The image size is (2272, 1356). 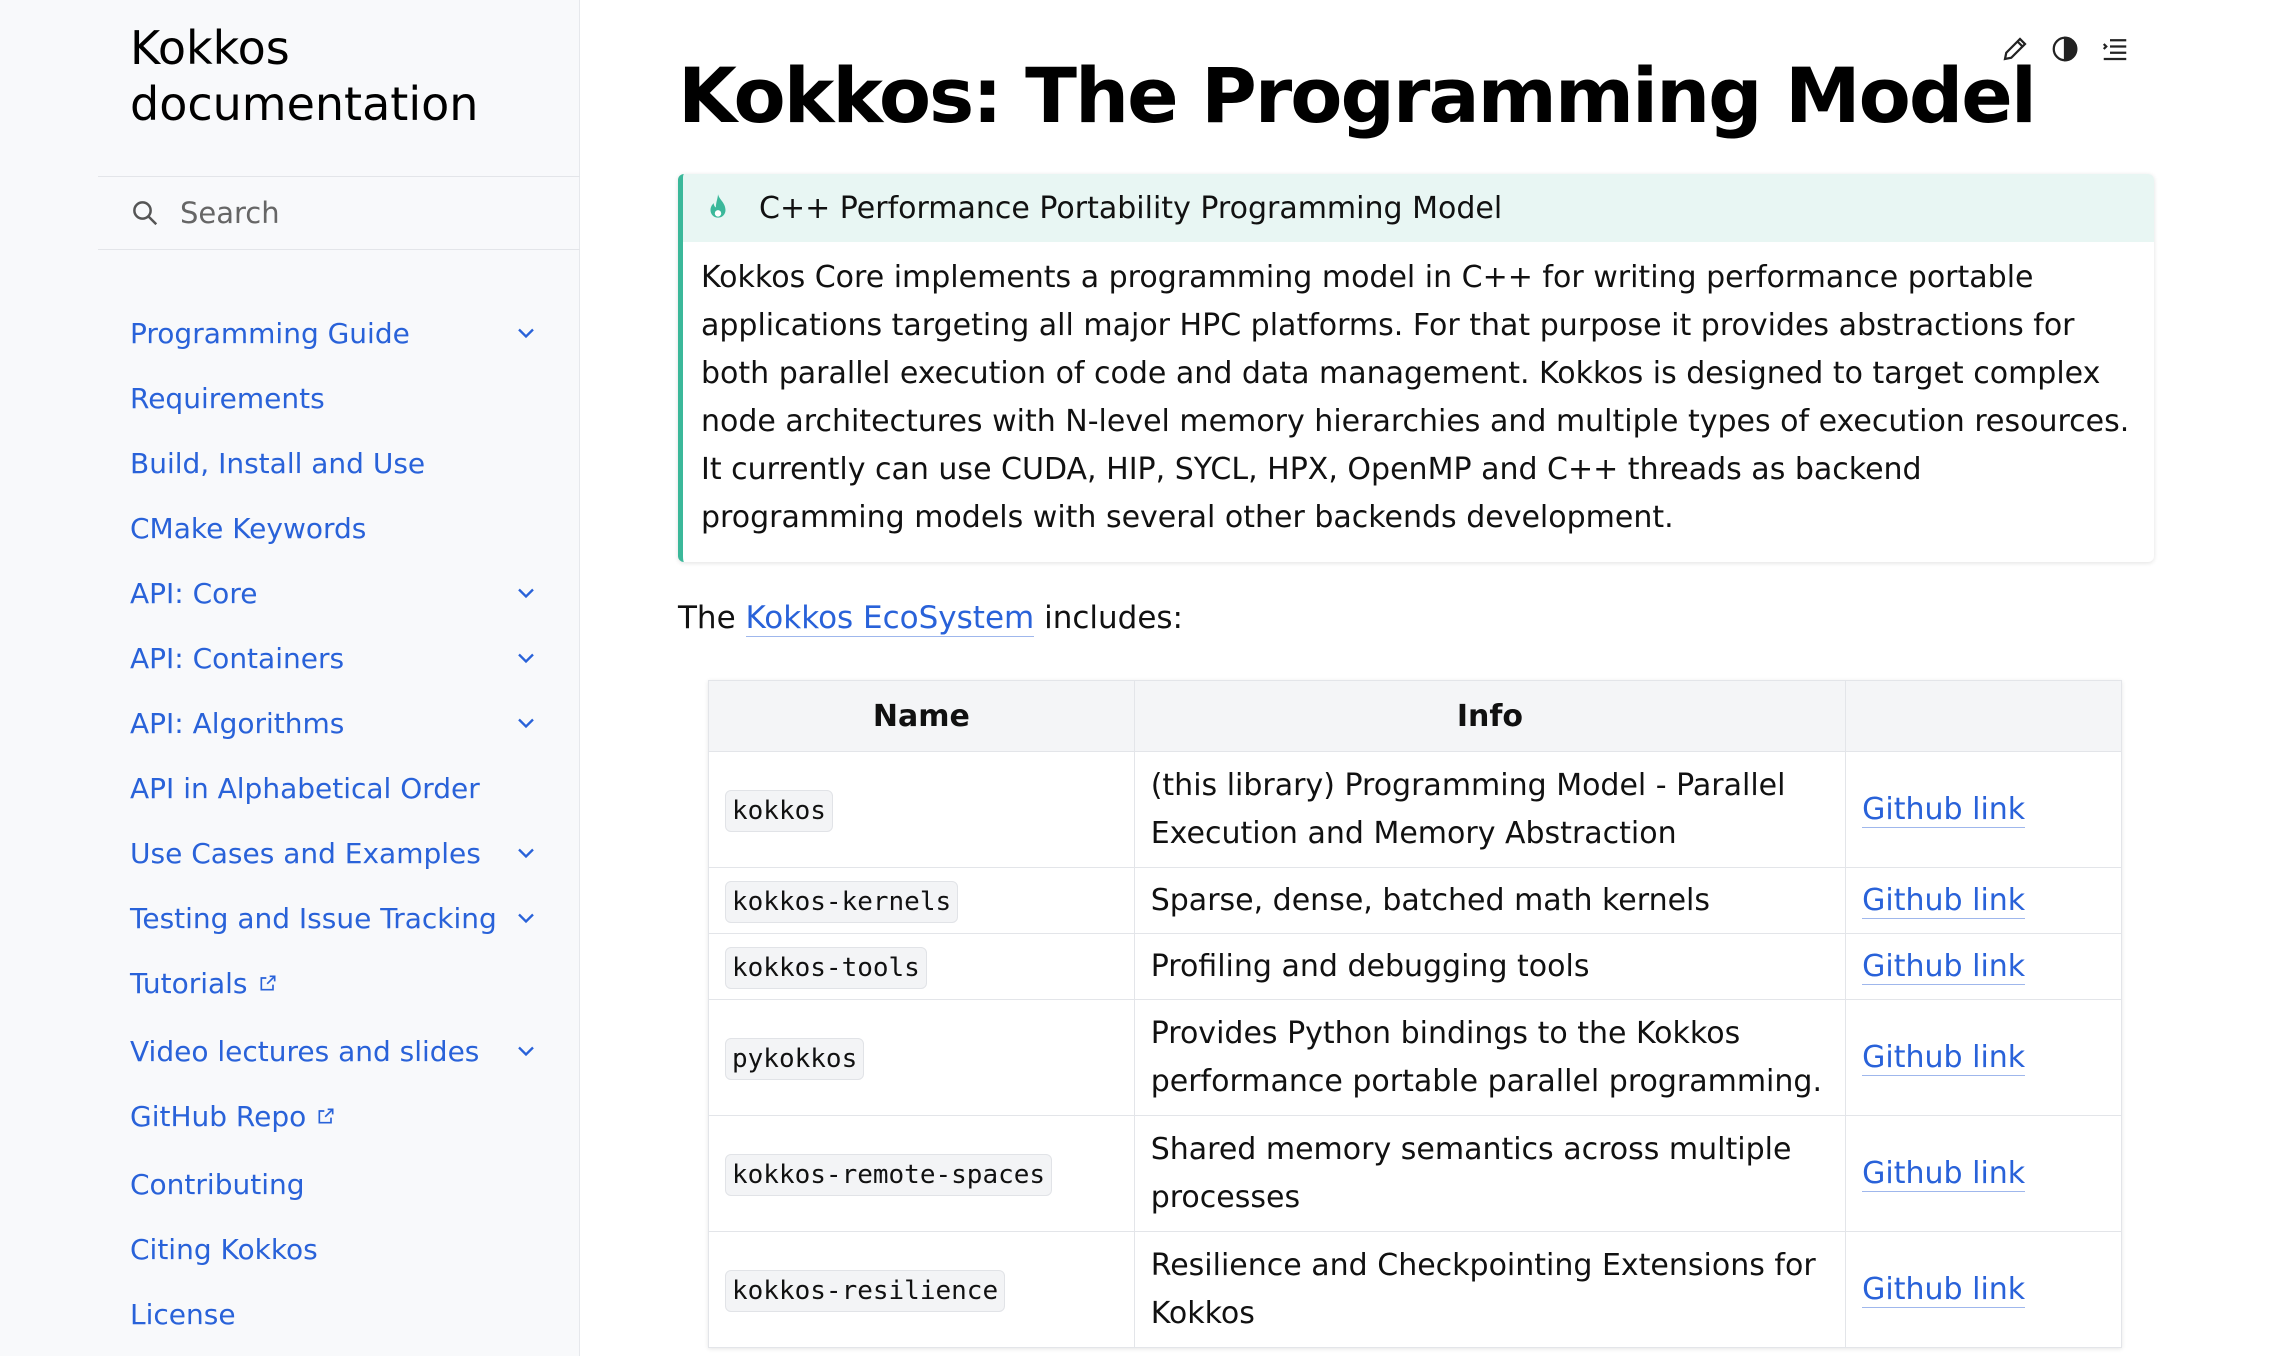 I want to click on sidebar-item-label: Use Cases and Examples, so click(x=305, y=853).